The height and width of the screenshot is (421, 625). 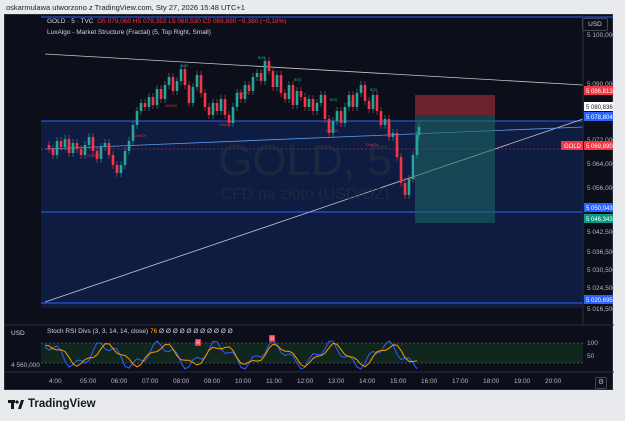 I want to click on chart-settings-icon: ⚙, so click(x=601, y=383).